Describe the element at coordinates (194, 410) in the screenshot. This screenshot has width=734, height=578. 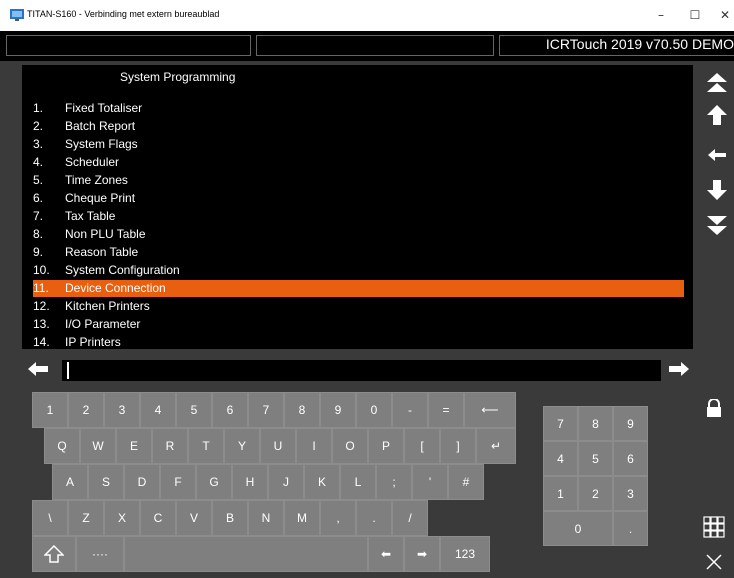
I see `key: 5` at that location.